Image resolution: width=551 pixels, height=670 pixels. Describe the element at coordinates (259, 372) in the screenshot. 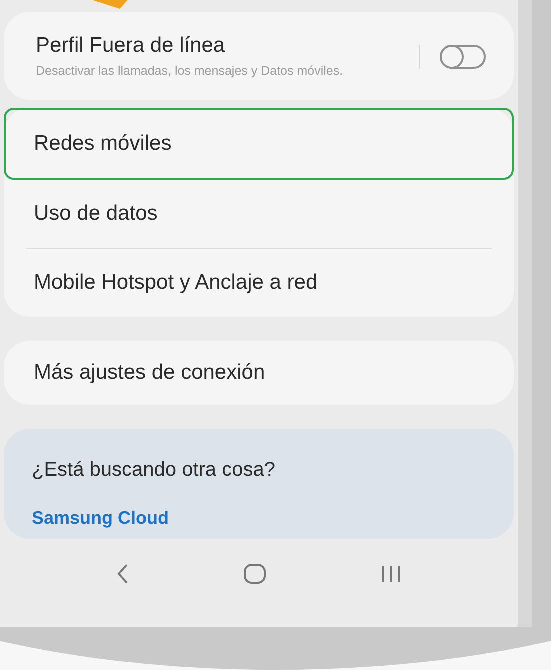

I see `settings-item: Más ajustes de conexión` at that location.